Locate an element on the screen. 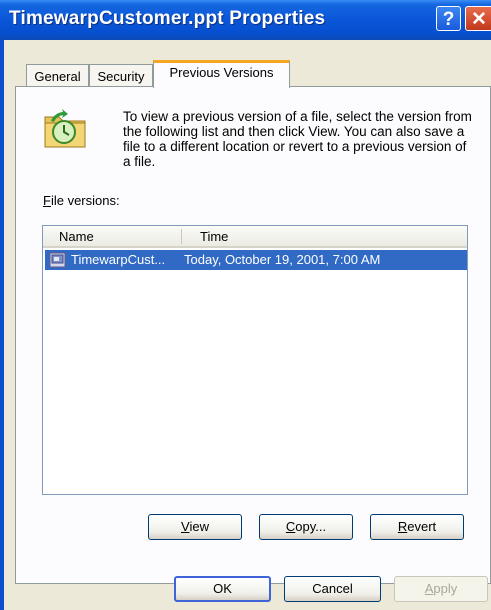 The height and width of the screenshot is (610, 491). tab-security: Security is located at coordinates (121, 75).